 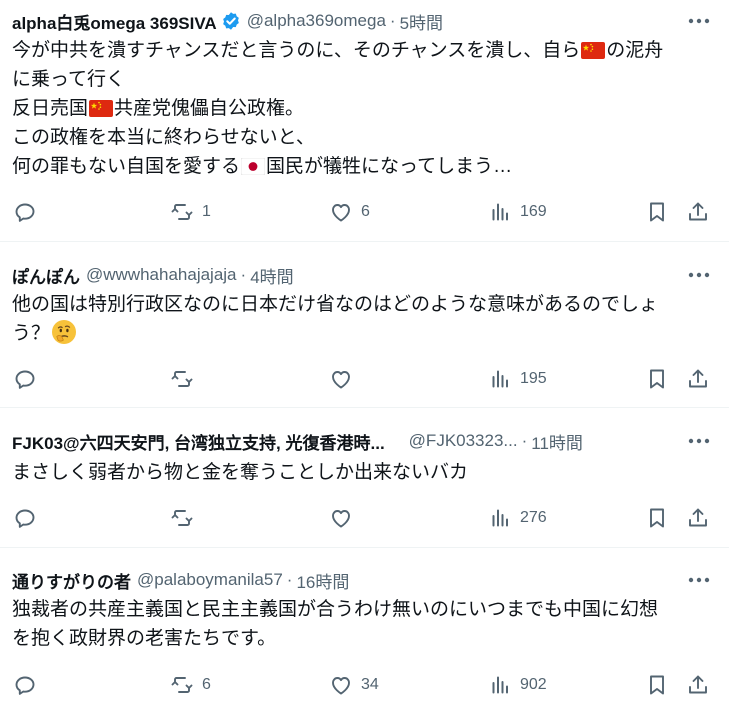 I want to click on post-text-segment: 反日売国, so click(x=50, y=108).